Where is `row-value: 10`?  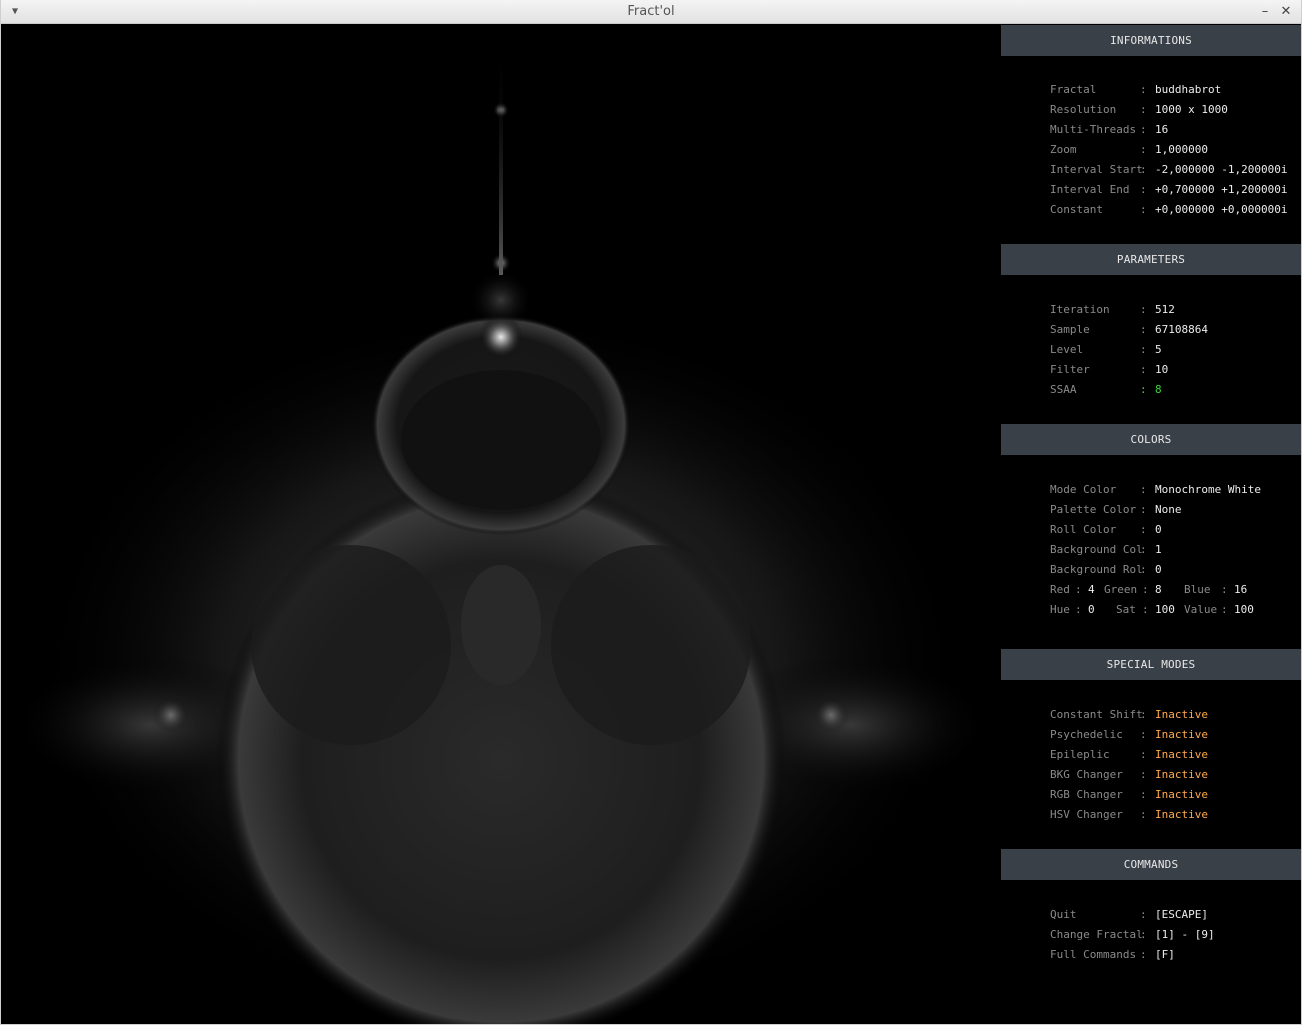 row-value: 10 is located at coordinates (1162, 369).